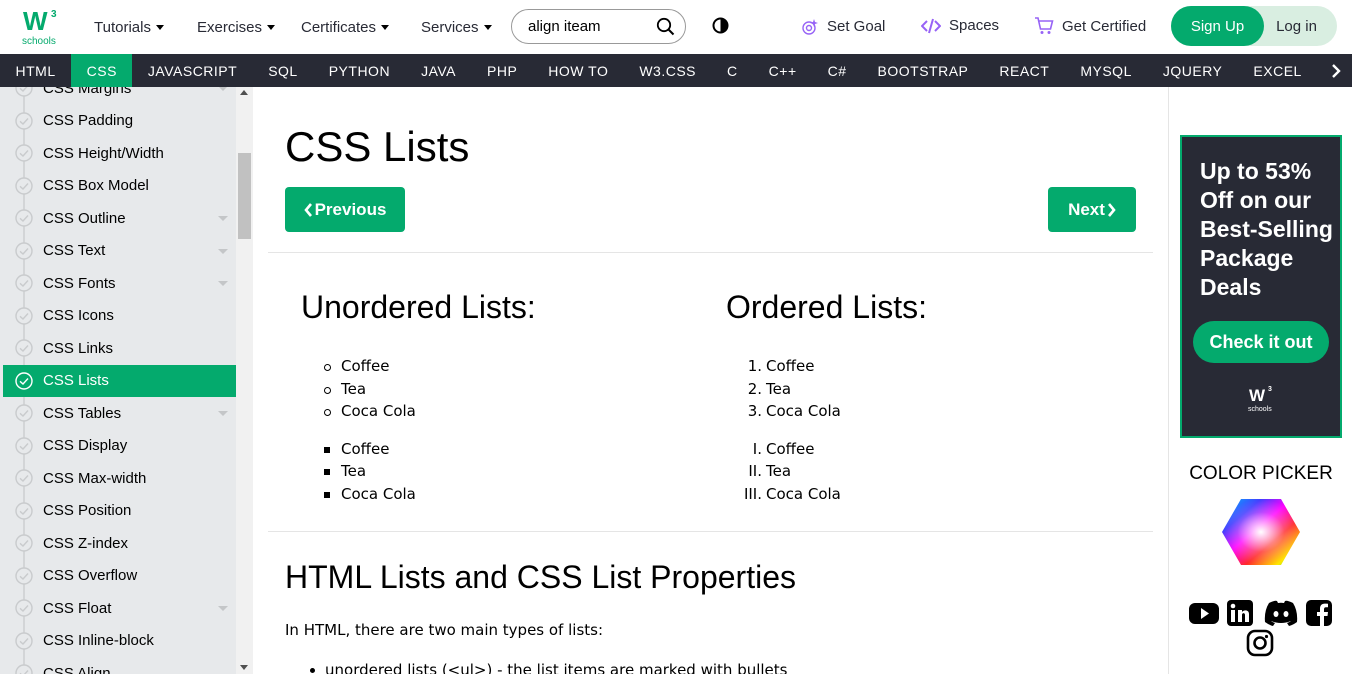  What do you see at coordinates (119, 153) in the screenshot?
I see `sidebar-item: CSS Height/Width` at bounding box center [119, 153].